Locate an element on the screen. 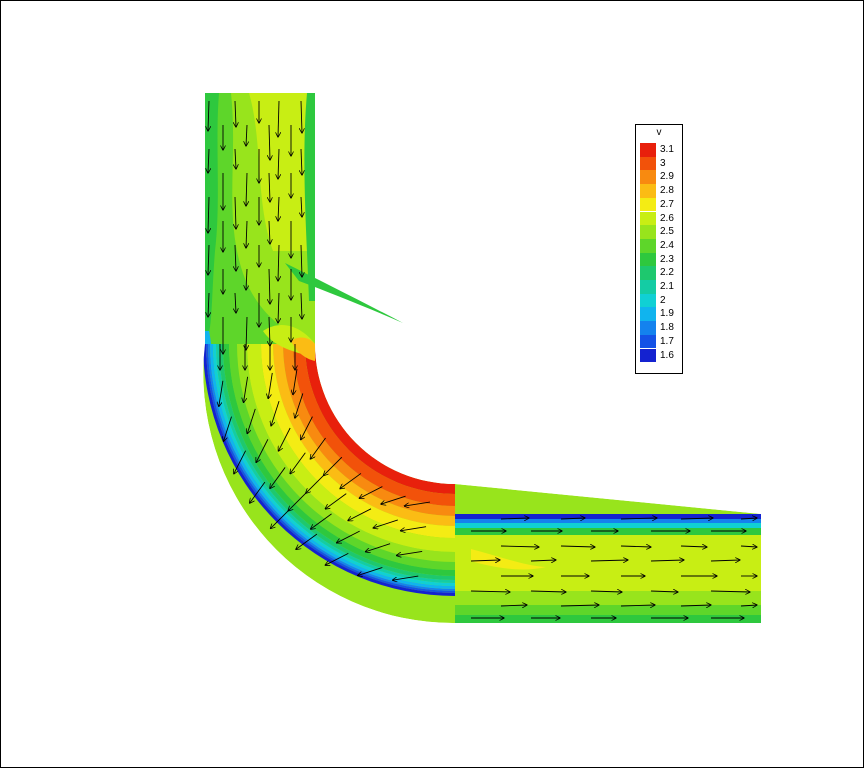 The width and height of the screenshot is (864, 768). legend-label: 2.5 is located at coordinates (667, 232).